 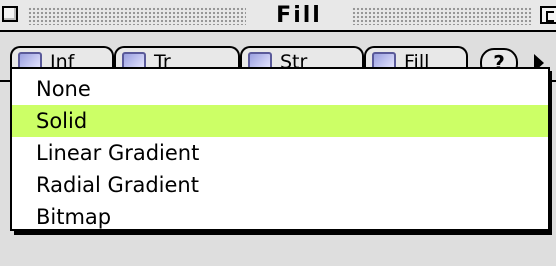 What do you see at coordinates (10, 14) in the screenshot?
I see `close-box-icon` at bounding box center [10, 14].